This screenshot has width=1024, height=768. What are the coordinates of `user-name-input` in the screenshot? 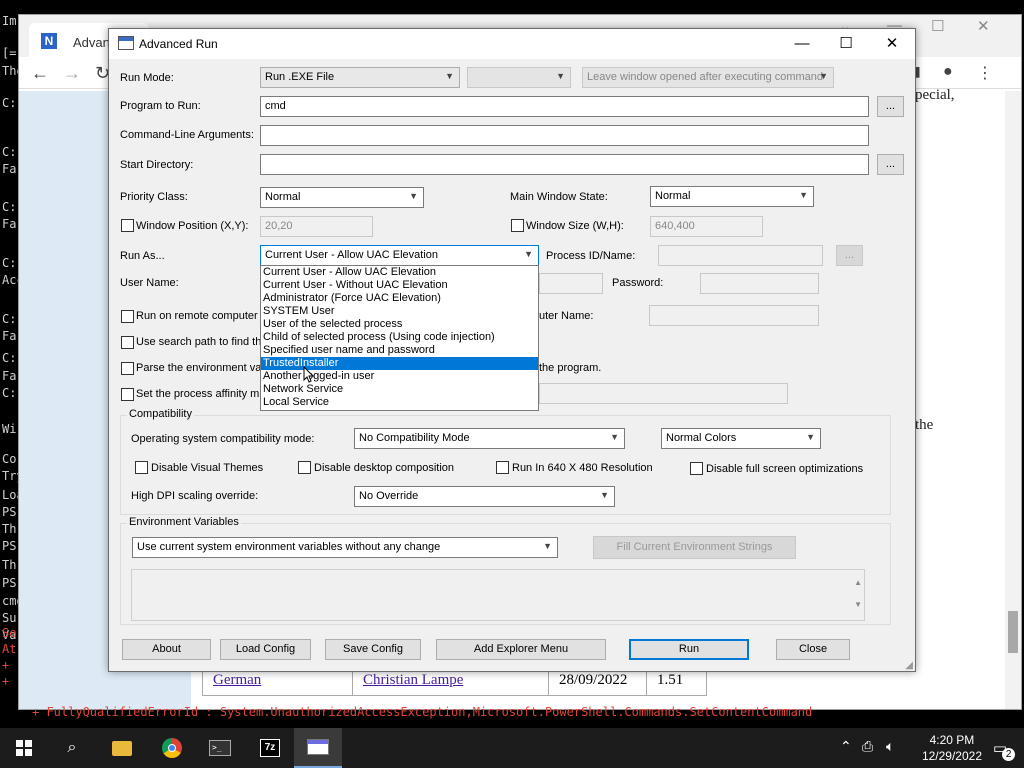 It's located at (571, 283).